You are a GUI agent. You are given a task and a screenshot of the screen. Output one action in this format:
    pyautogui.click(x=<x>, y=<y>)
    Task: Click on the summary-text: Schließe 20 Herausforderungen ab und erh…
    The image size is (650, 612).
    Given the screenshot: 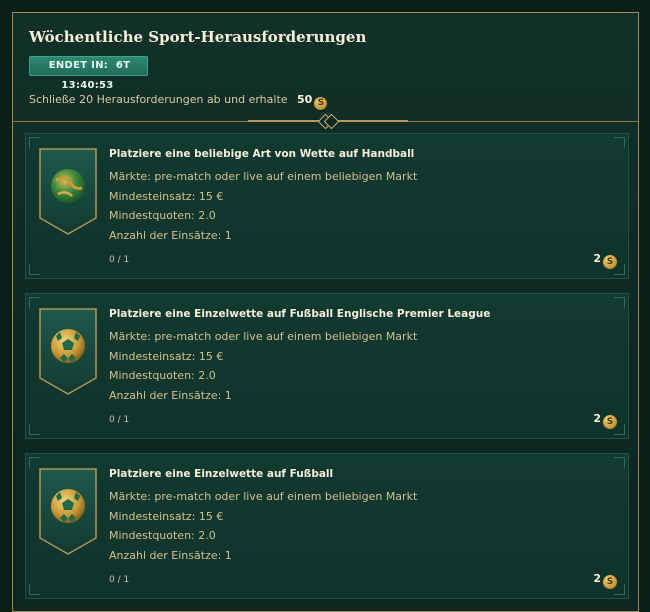 What is the action you would take?
    pyautogui.click(x=158, y=99)
    